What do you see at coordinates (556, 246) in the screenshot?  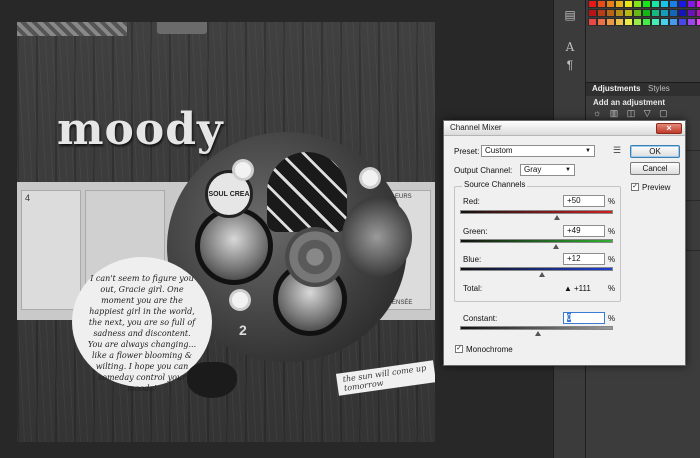 I see `green-slider-thumb` at bounding box center [556, 246].